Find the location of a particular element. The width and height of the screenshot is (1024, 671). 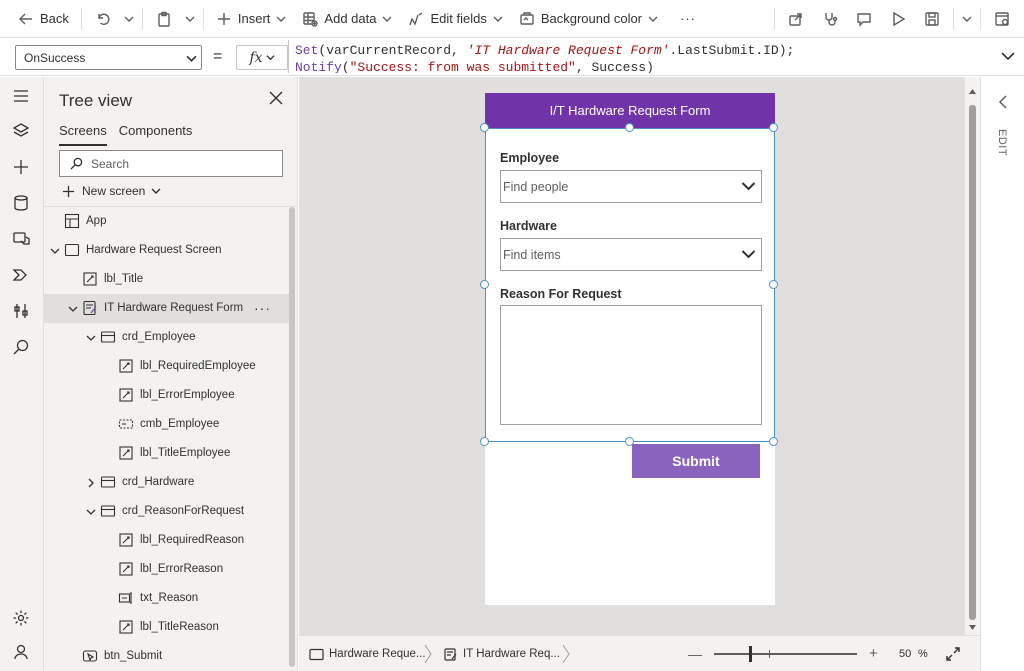

tree-node: lbl_TitleEmployee is located at coordinates (166, 453).